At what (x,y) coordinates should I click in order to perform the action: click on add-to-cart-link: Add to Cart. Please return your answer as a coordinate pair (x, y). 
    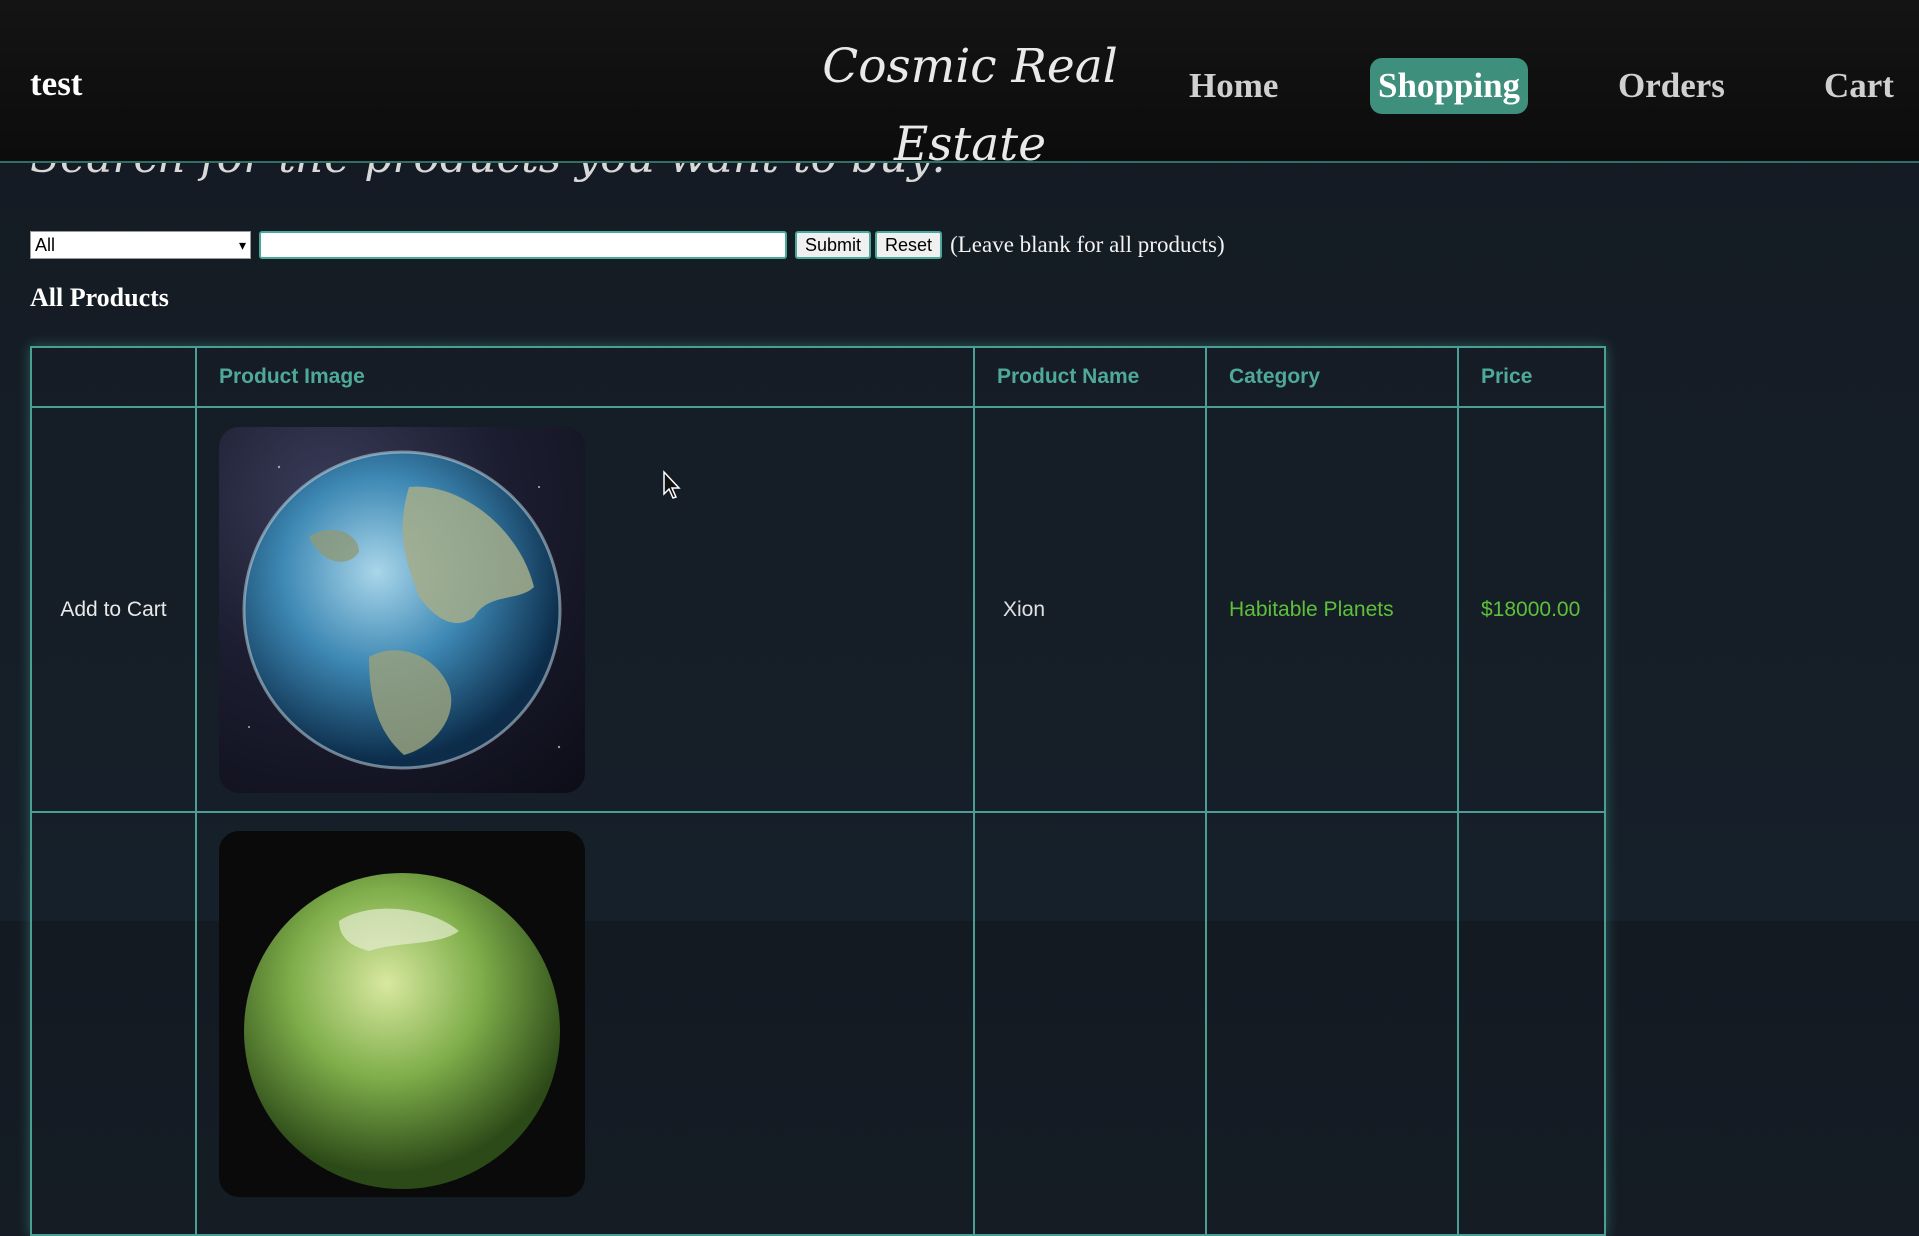
    Looking at the image, I should click on (113, 609).